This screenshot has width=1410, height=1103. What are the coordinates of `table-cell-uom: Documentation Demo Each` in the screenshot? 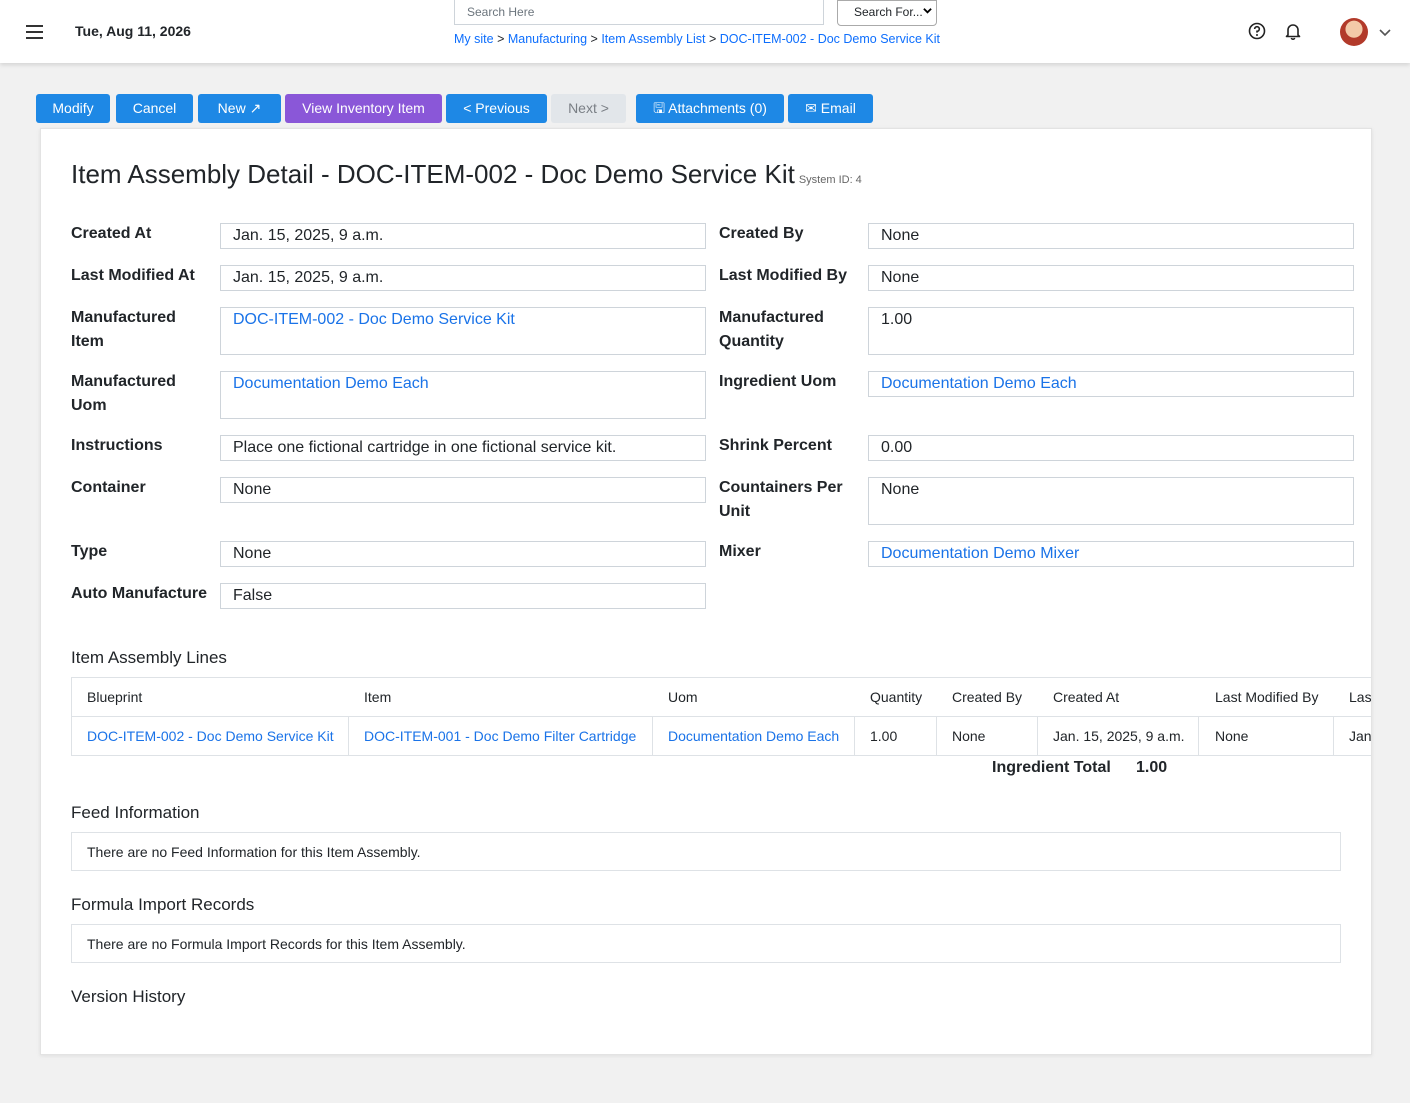 It's located at (746, 736).